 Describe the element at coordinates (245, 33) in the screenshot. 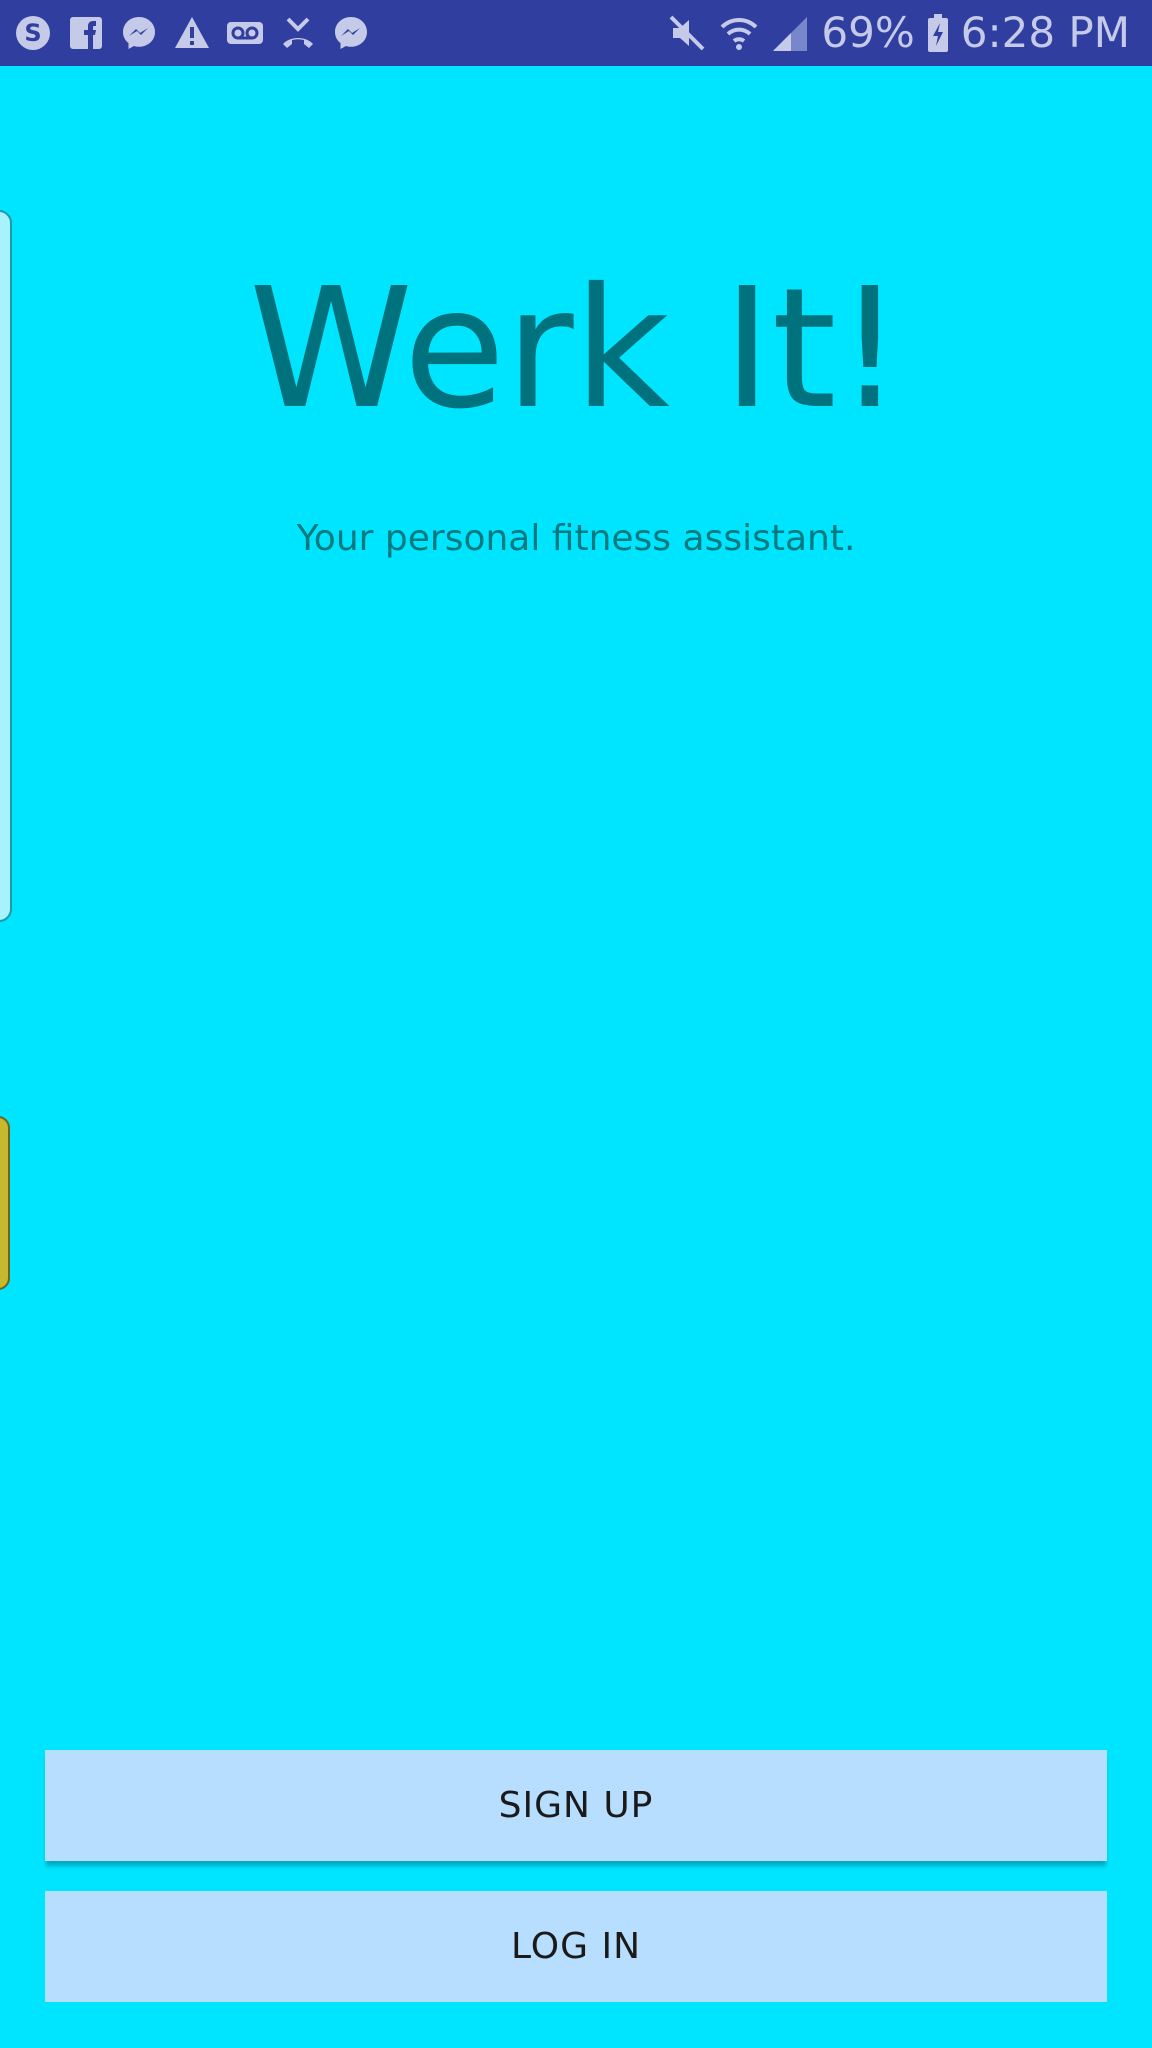

I see `voicemail-icon` at that location.